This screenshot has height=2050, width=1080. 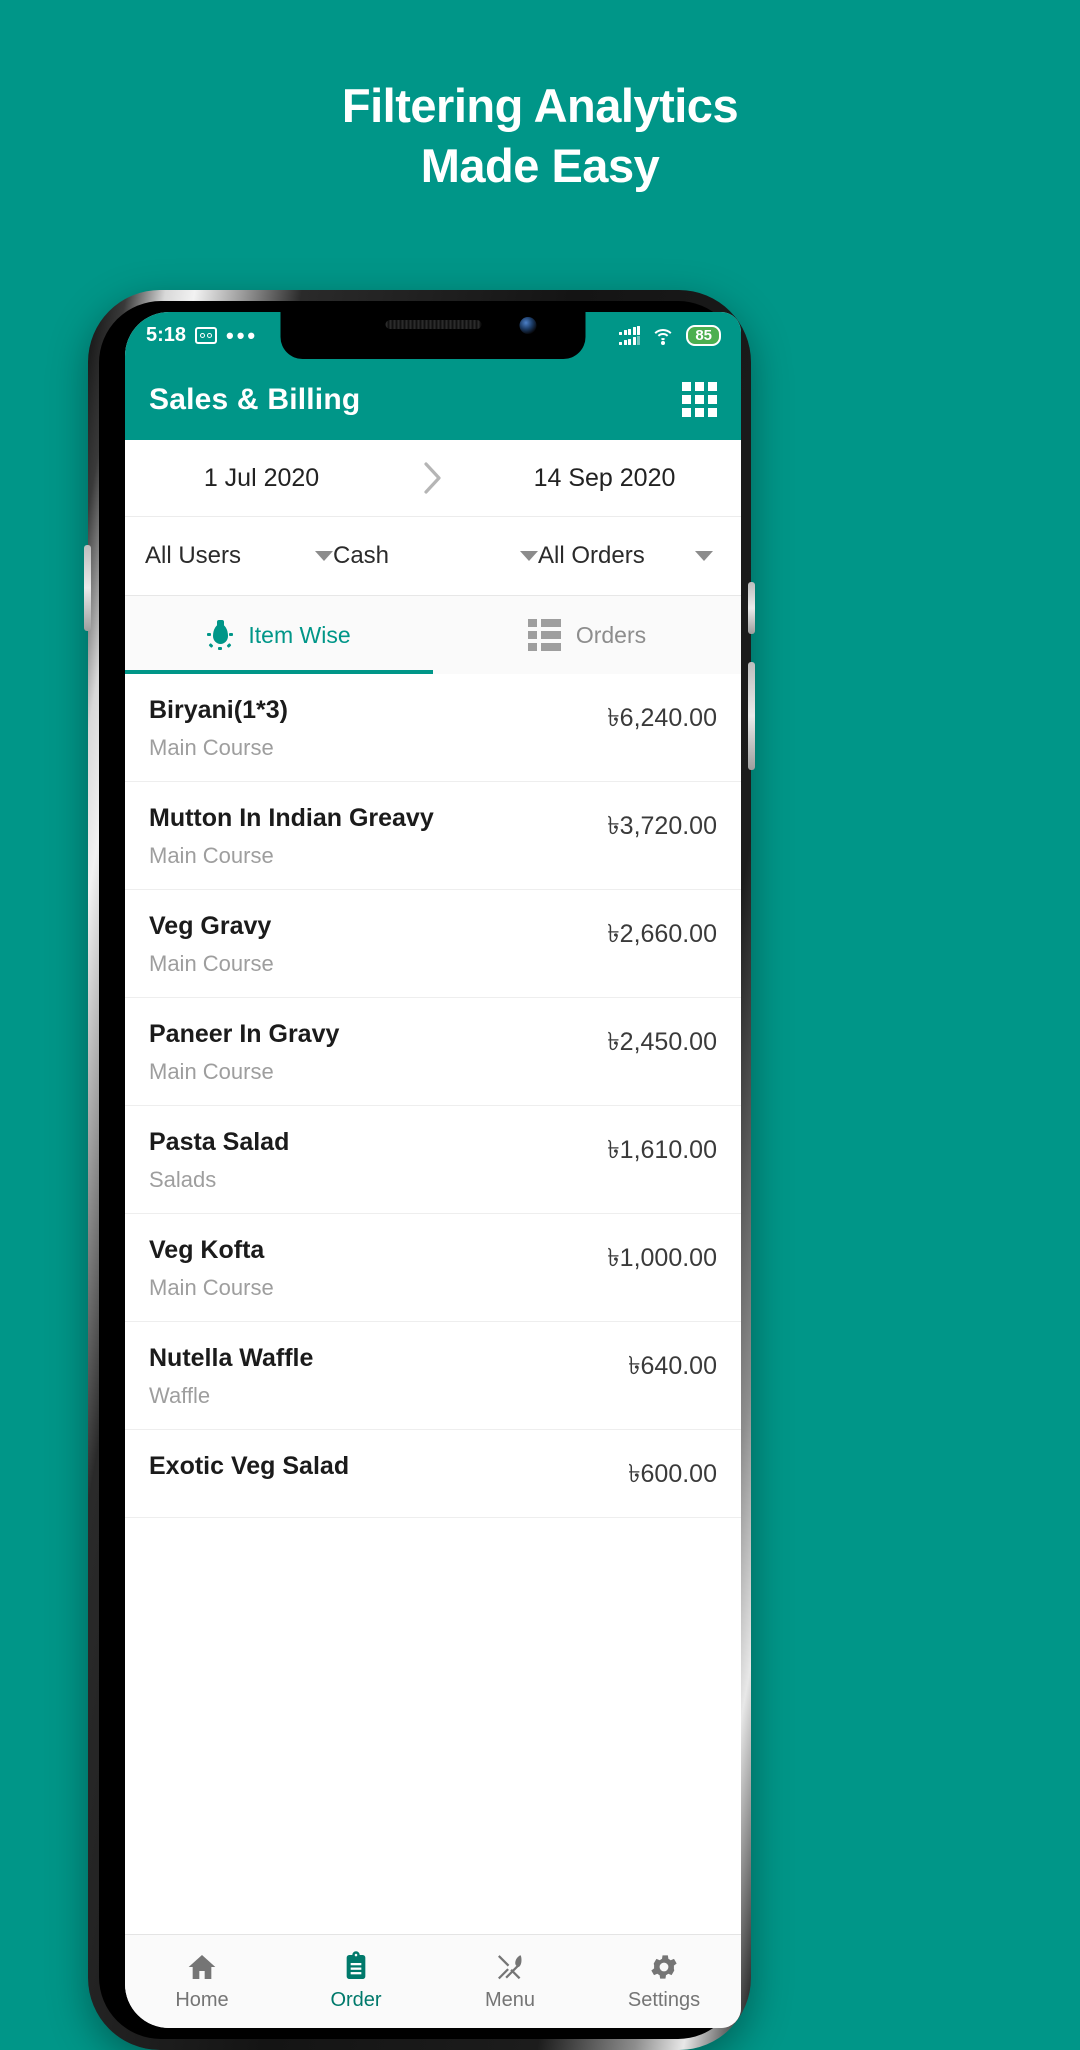 What do you see at coordinates (261, 478) in the screenshot?
I see `date-from: 1 Jul 2020` at bounding box center [261, 478].